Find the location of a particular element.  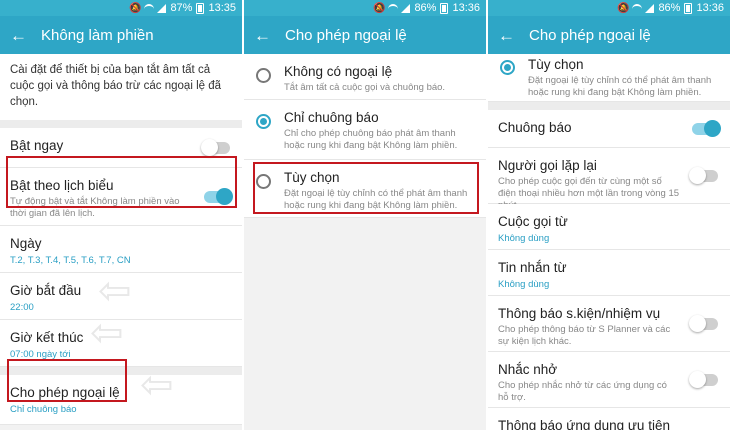

turn-on-now-toggle is located at coordinates (215, 147).